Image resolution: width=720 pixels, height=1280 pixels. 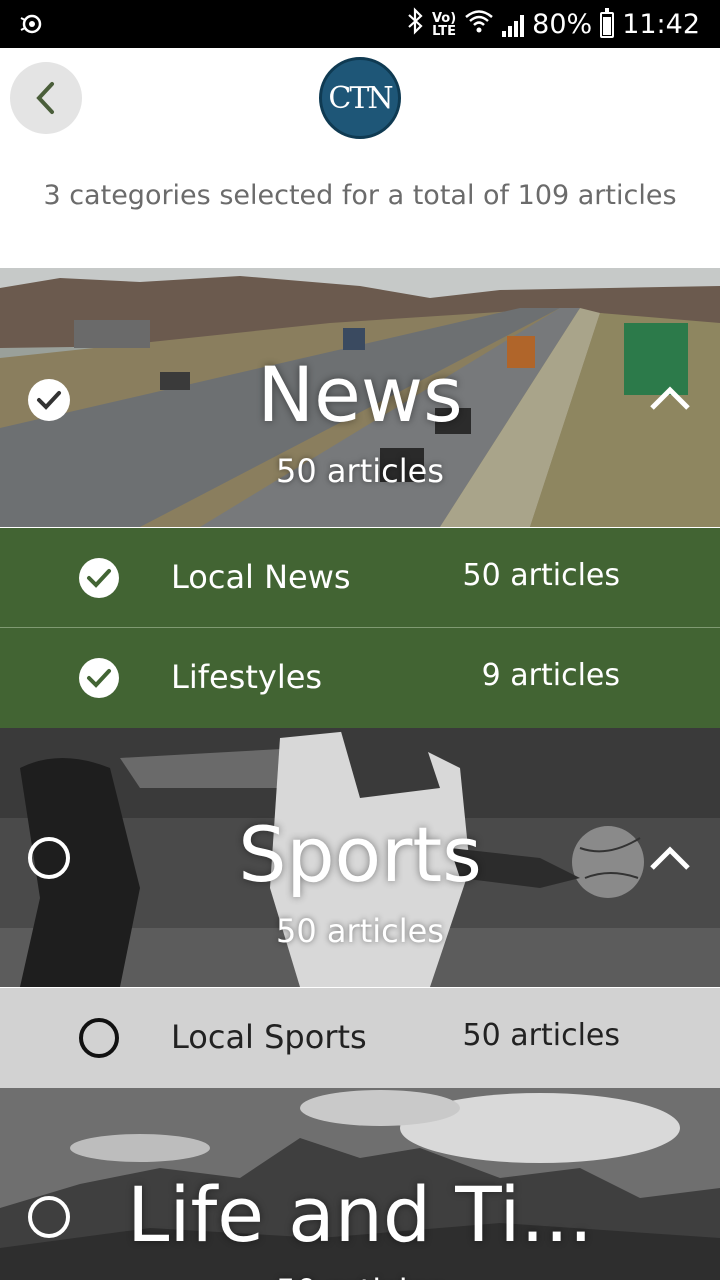 I want to click on signal-icon, so click(x=513, y=25).